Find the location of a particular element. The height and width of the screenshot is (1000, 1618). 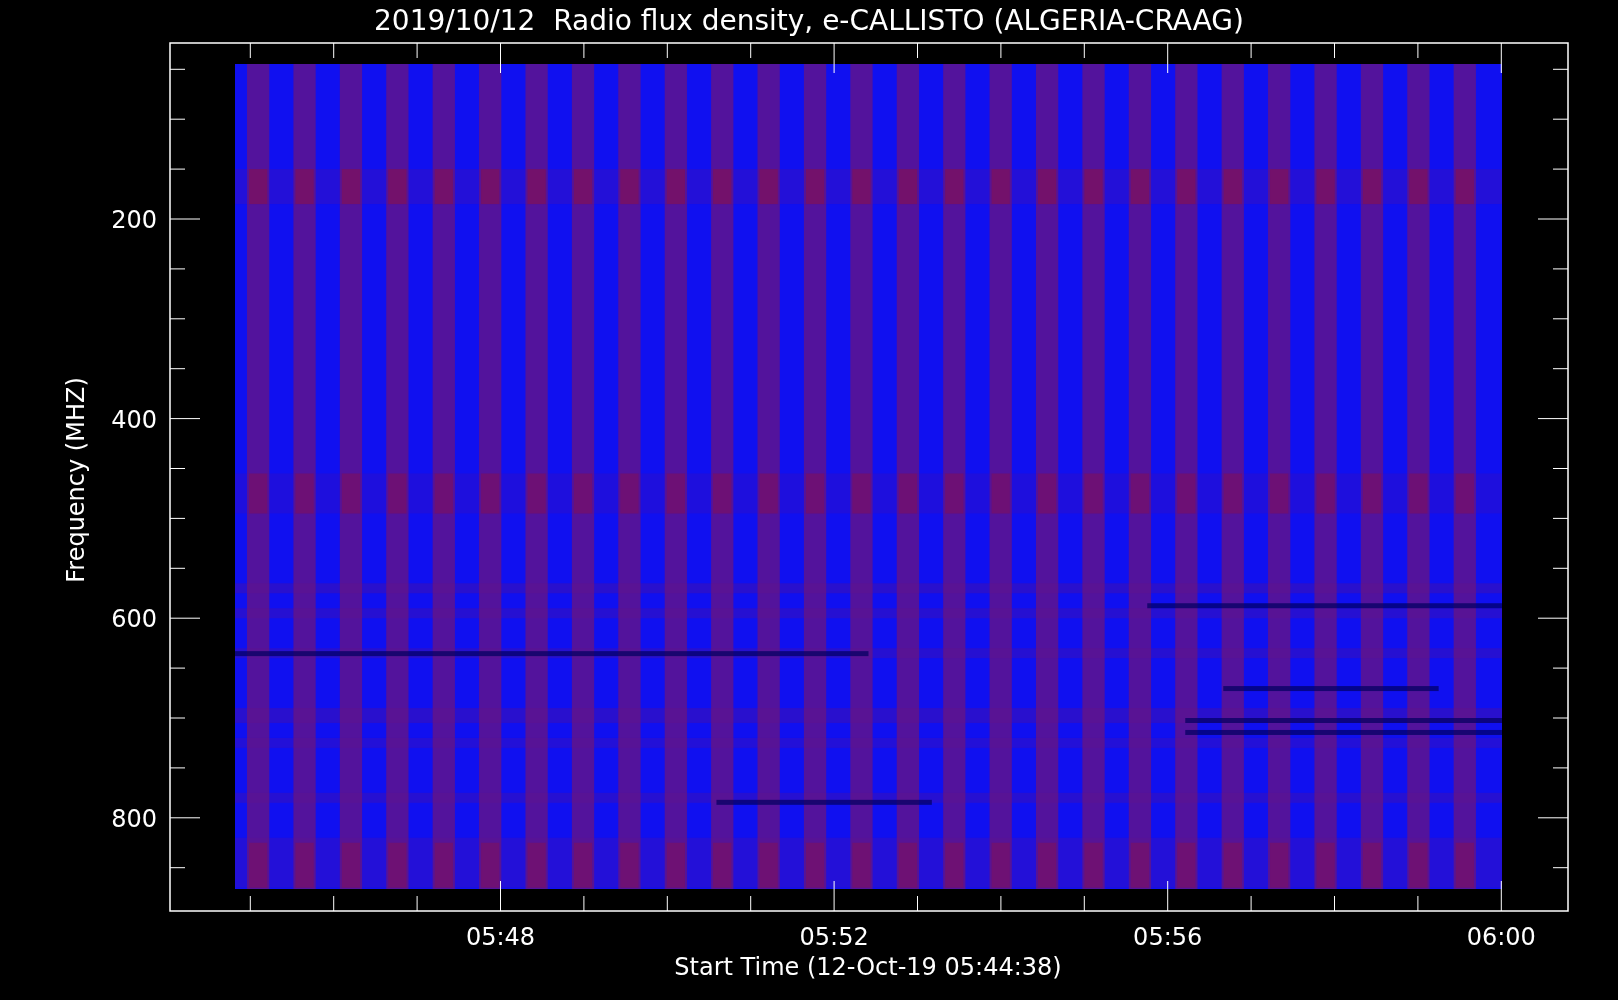

x-tick-label: 06:00 is located at coordinates (1501, 937).